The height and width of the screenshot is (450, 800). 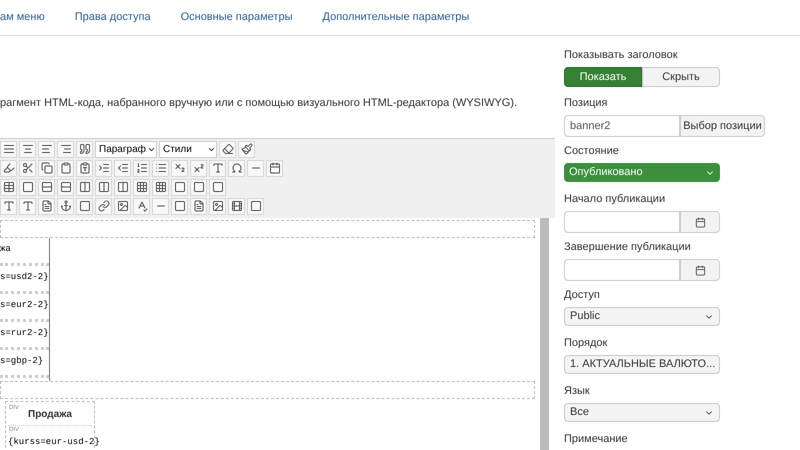 What do you see at coordinates (24, 336) in the screenshot?
I see `table-cell: s=rur2-2}` at bounding box center [24, 336].